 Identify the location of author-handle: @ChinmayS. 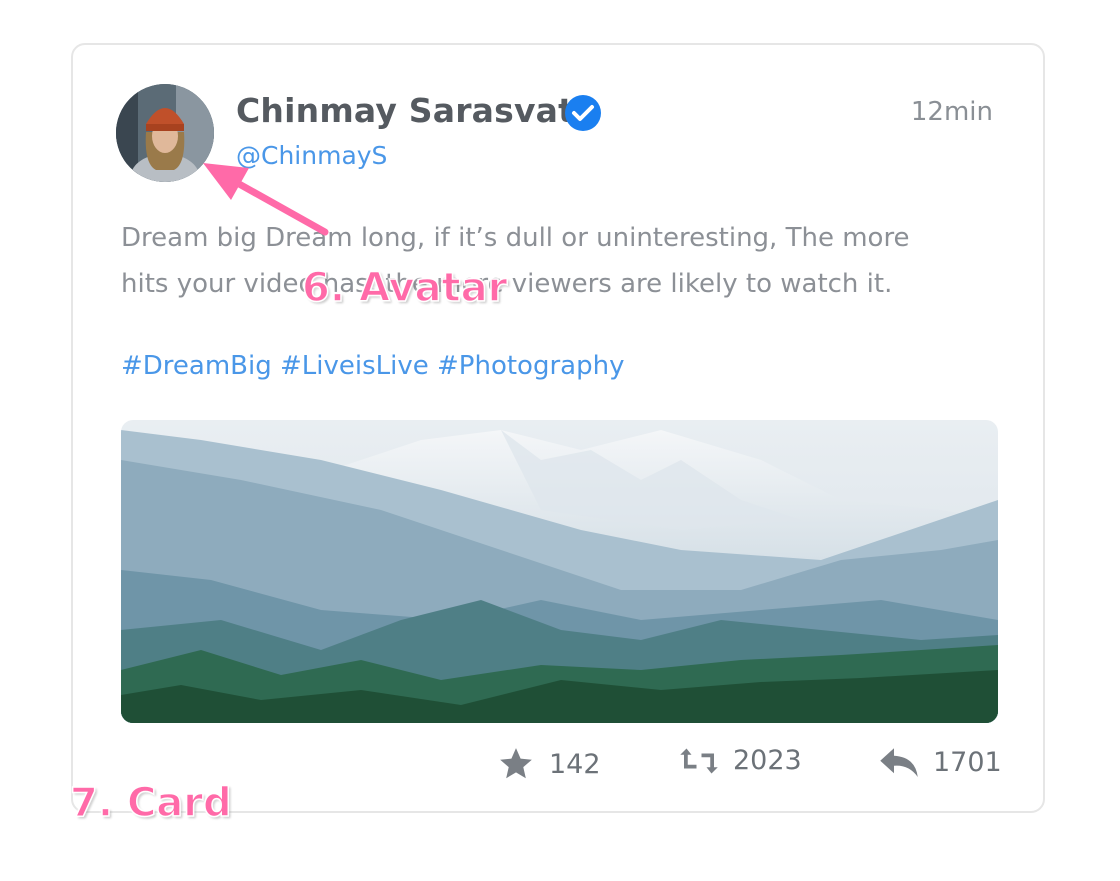
(311, 155).